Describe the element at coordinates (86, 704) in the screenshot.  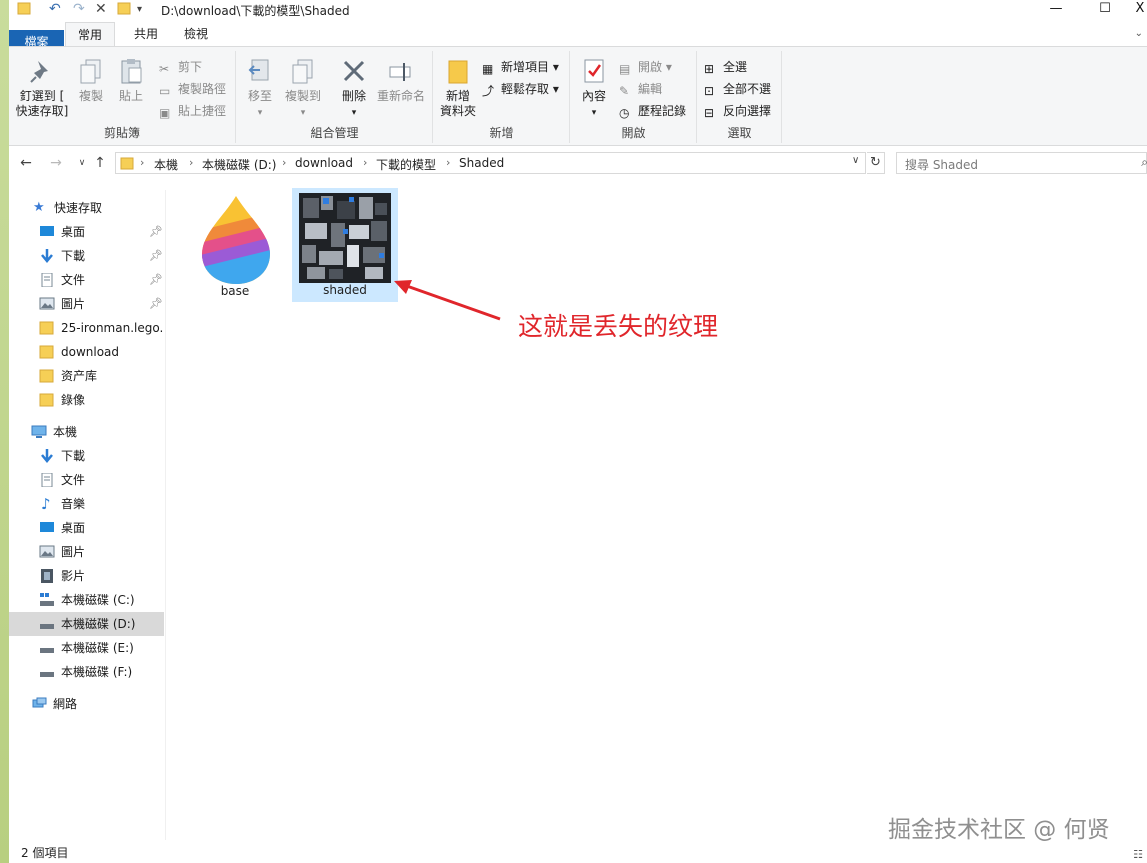
I see `nav-network: 網路` at that location.